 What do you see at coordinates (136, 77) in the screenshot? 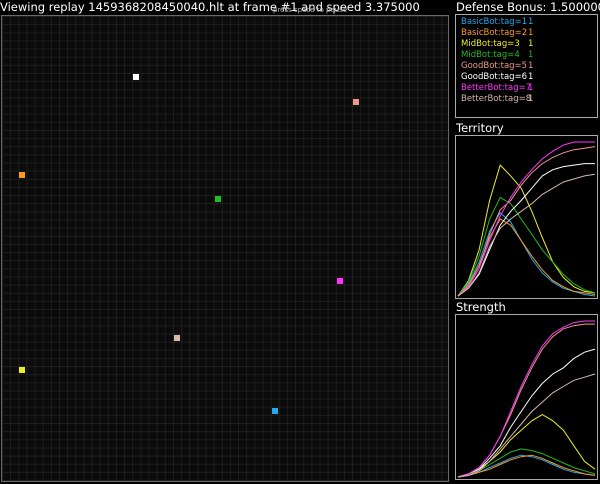
I see `player-6-cell` at bounding box center [136, 77].